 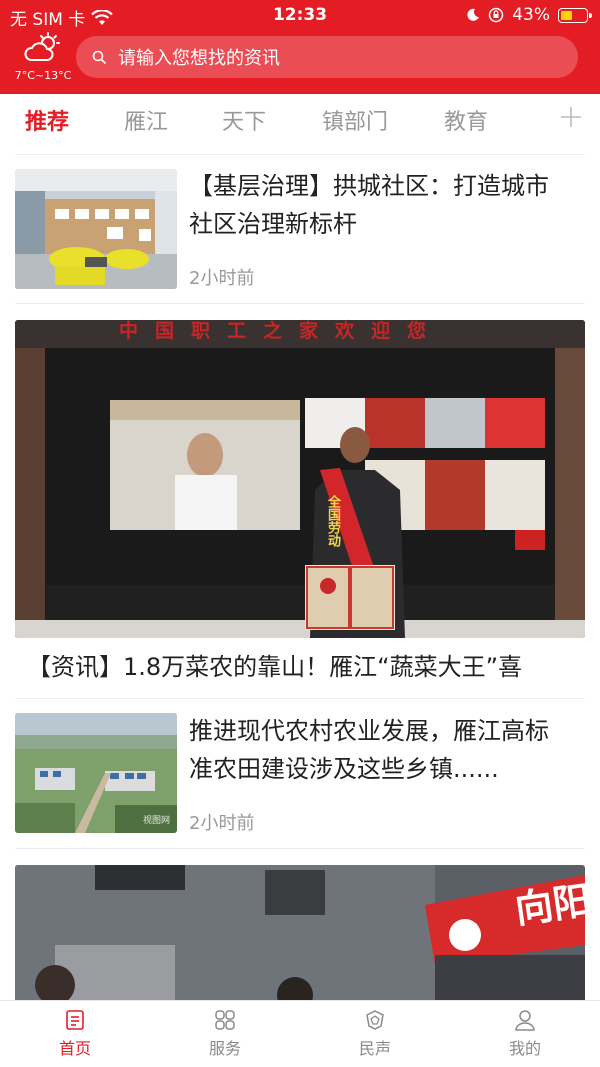 I want to click on sash-text: 全国劳动, so click(x=332, y=521).